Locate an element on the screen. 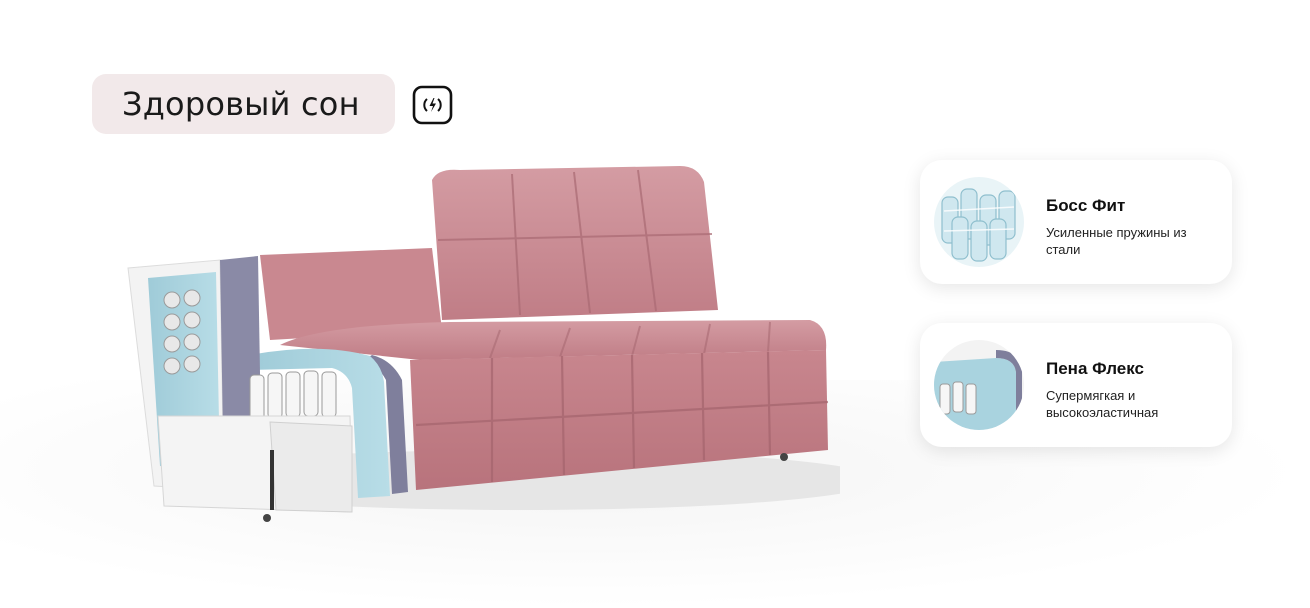 This screenshot has width=1310, height=608. page-title: Здоровый сон is located at coordinates (241, 104).